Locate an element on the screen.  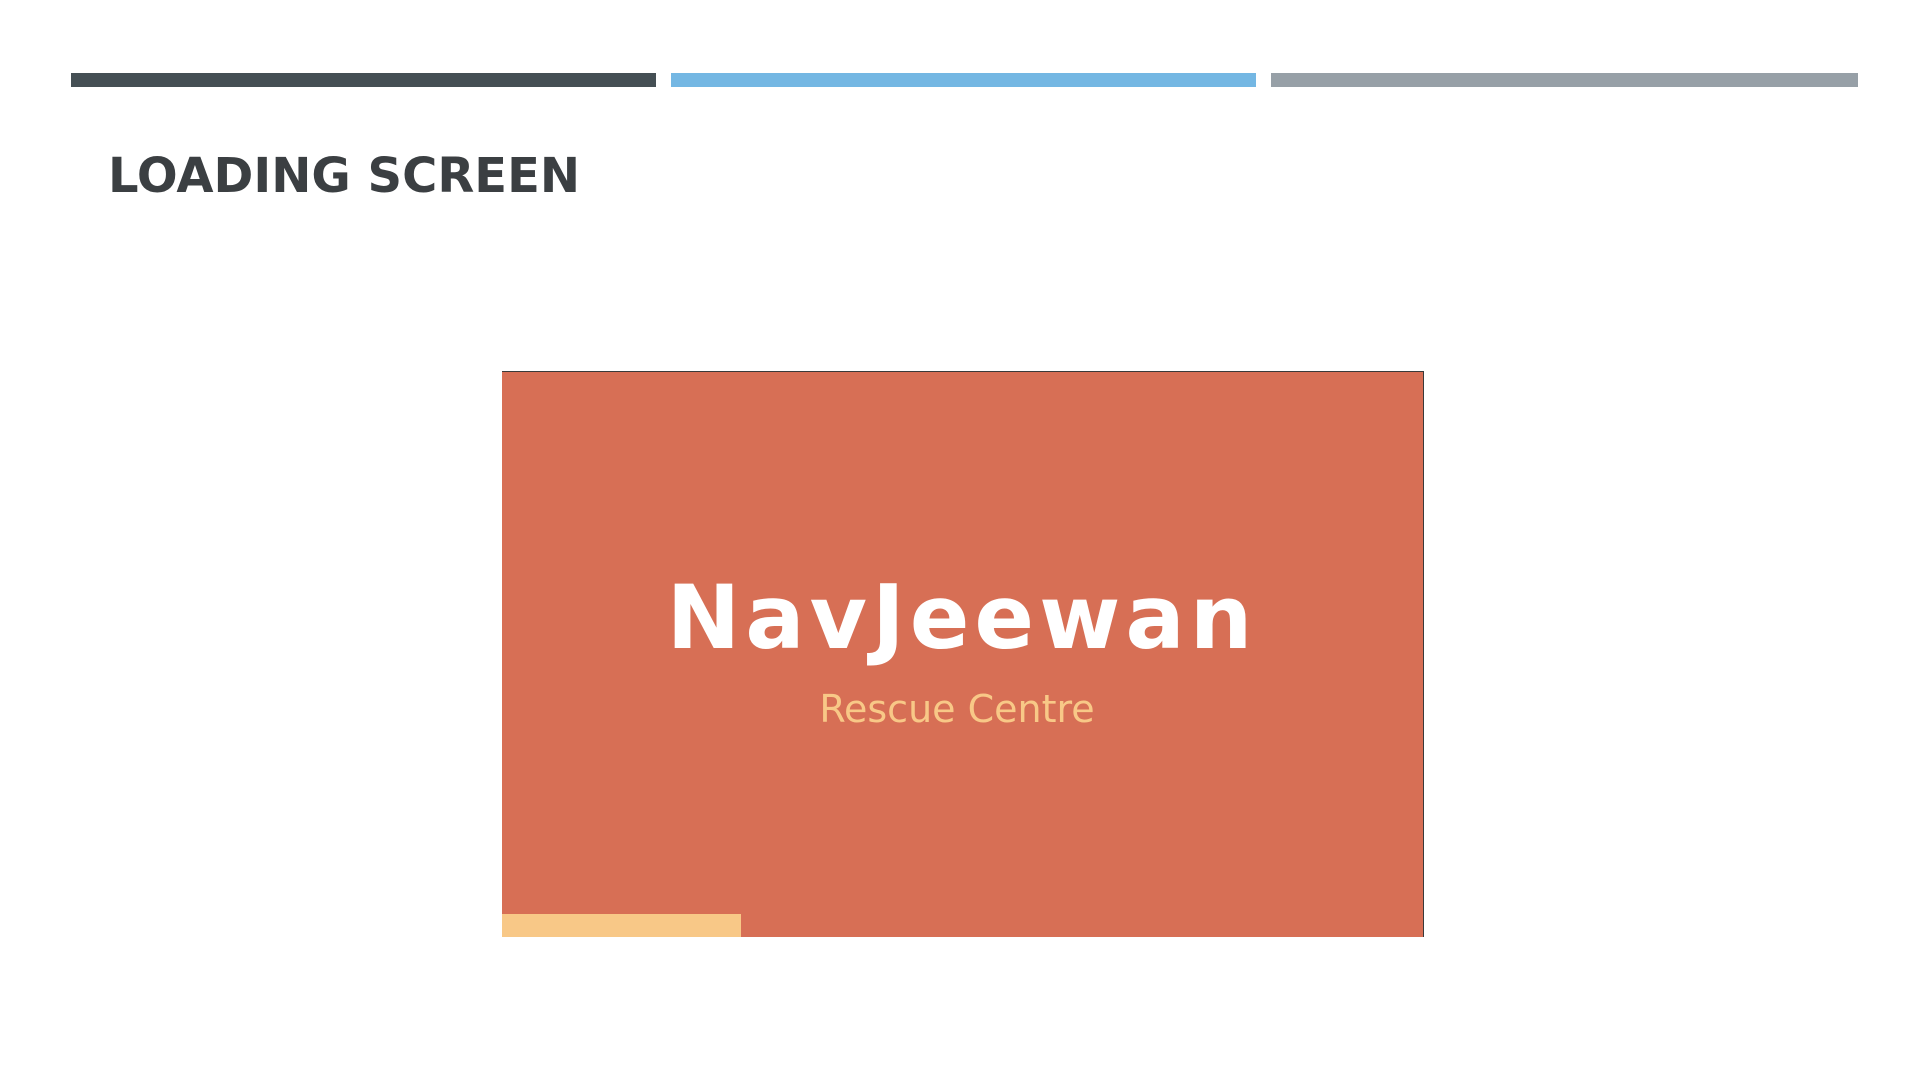
loading-progress-bar is located at coordinates (962, 925).